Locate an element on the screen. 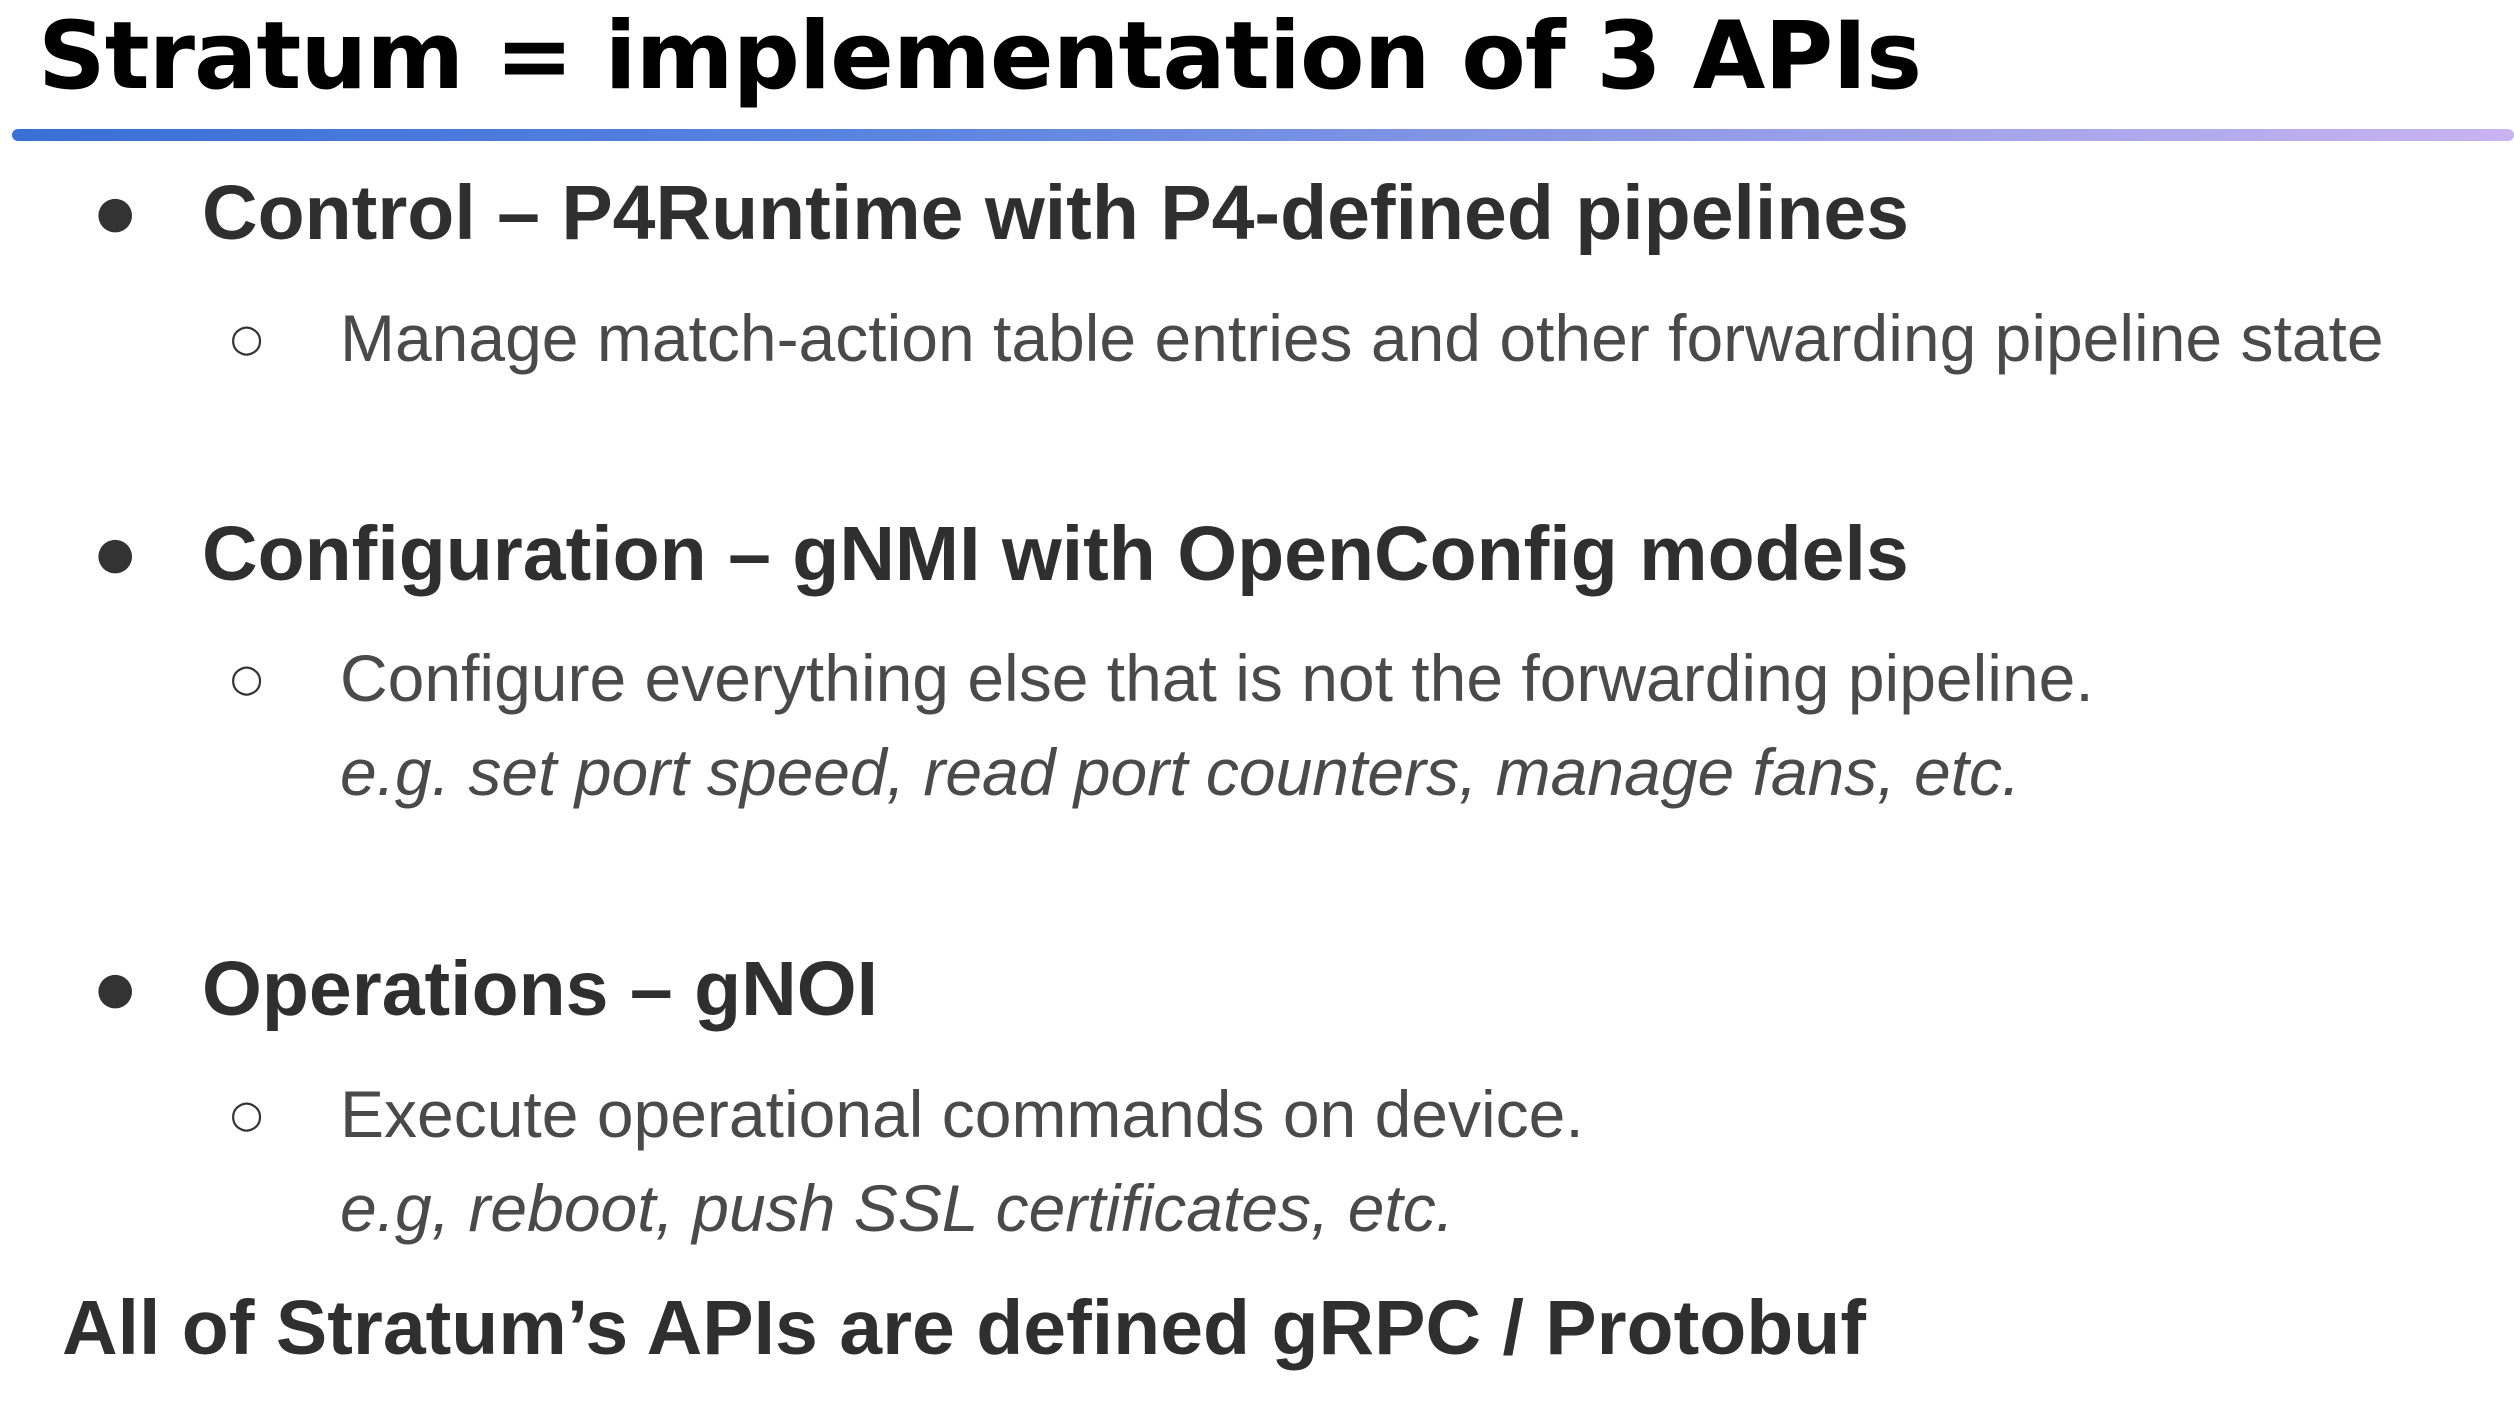 Image resolution: width=2514 pixels, height=1402 pixels. bullet-operations: ● Operations – gNOI is located at coordinates (487, 989).